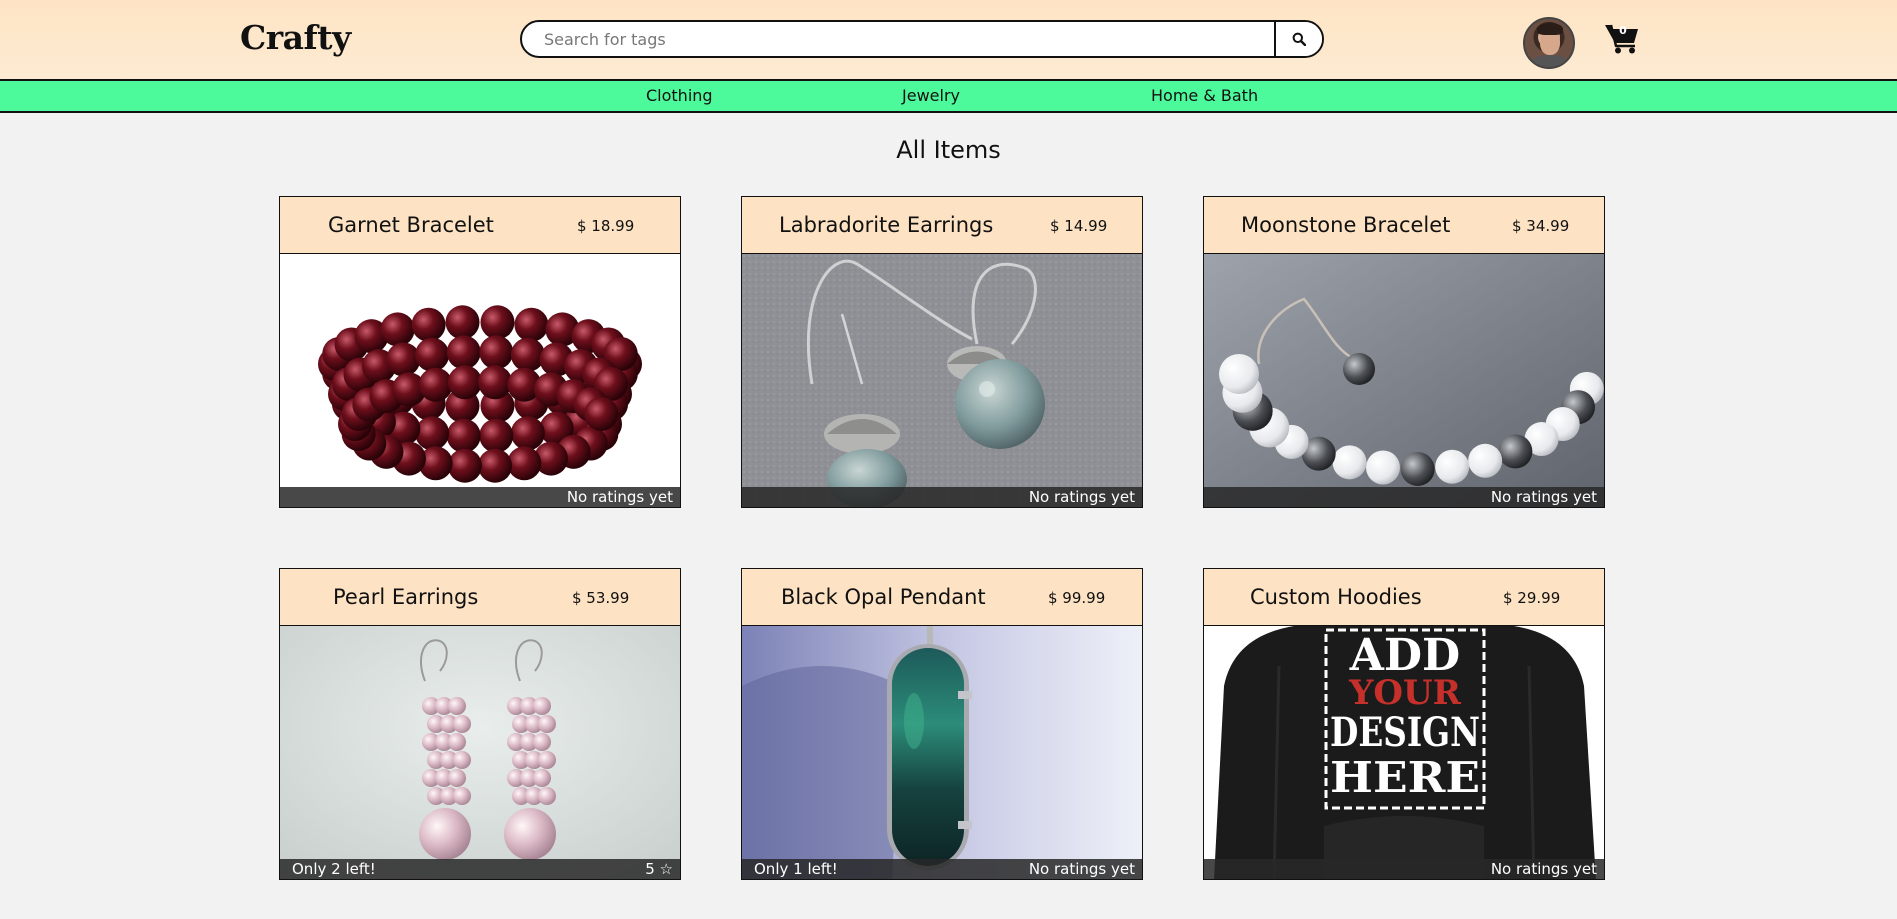  What do you see at coordinates (480, 752) in the screenshot?
I see `pearl-earrings-image` at bounding box center [480, 752].